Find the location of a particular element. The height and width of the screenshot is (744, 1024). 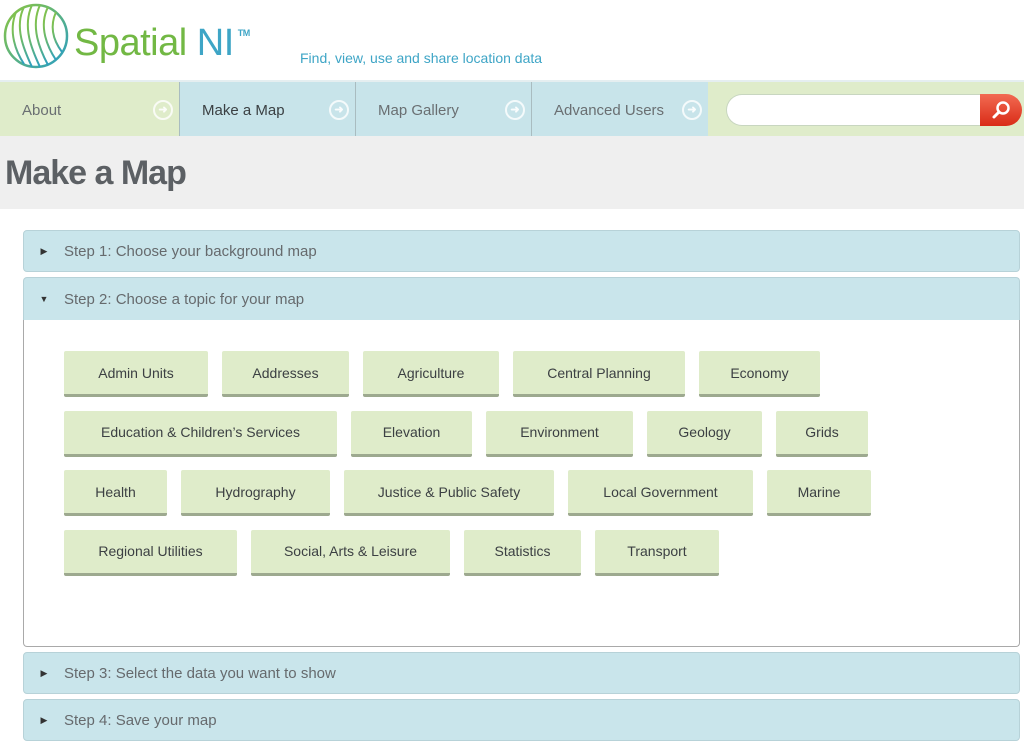

step-2-header: ▼ Step 2: Choose a topic for your map is located at coordinates (521, 299).